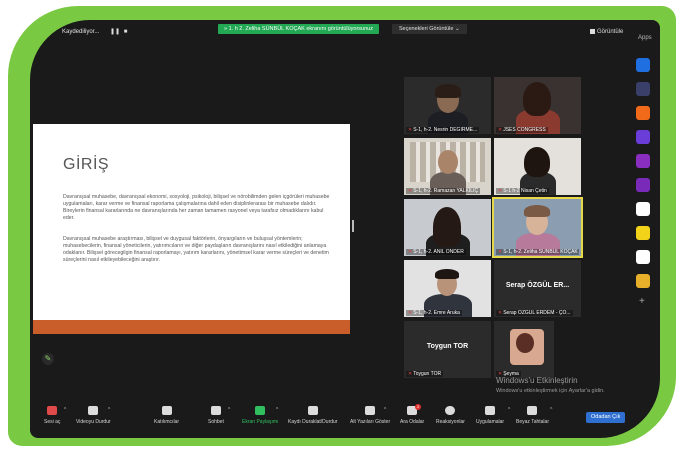  I want to click on camera-icon, so click(93, 410).